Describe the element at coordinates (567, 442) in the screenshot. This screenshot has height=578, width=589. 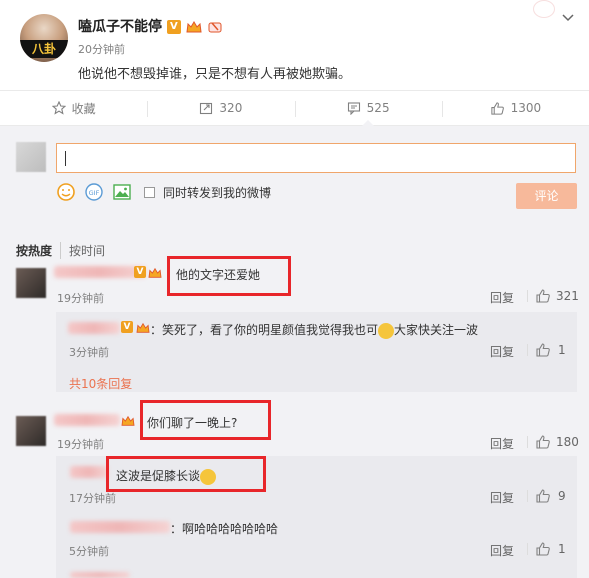
I see `comment-like-count: 180` at that location.